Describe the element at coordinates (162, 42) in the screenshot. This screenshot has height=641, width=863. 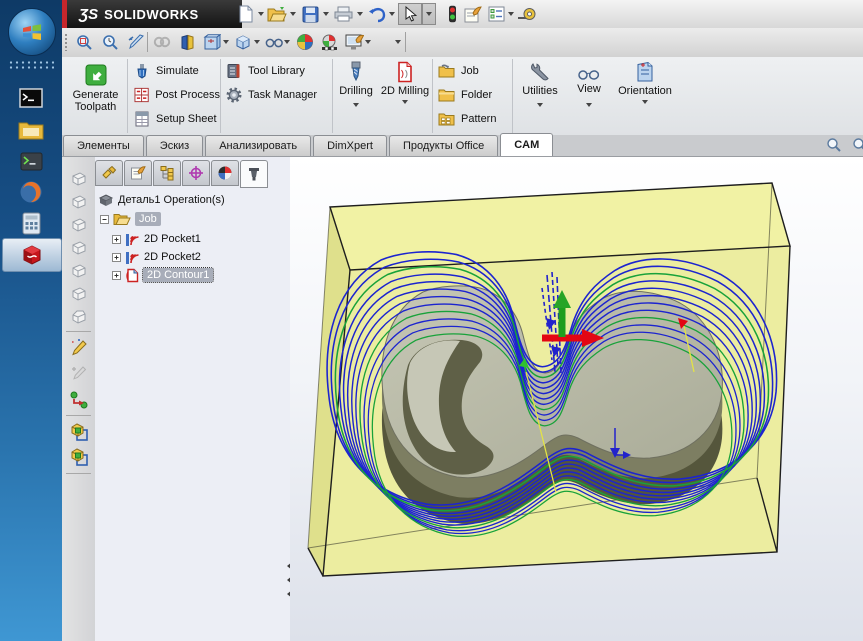
I see `link-views-button` at that location.